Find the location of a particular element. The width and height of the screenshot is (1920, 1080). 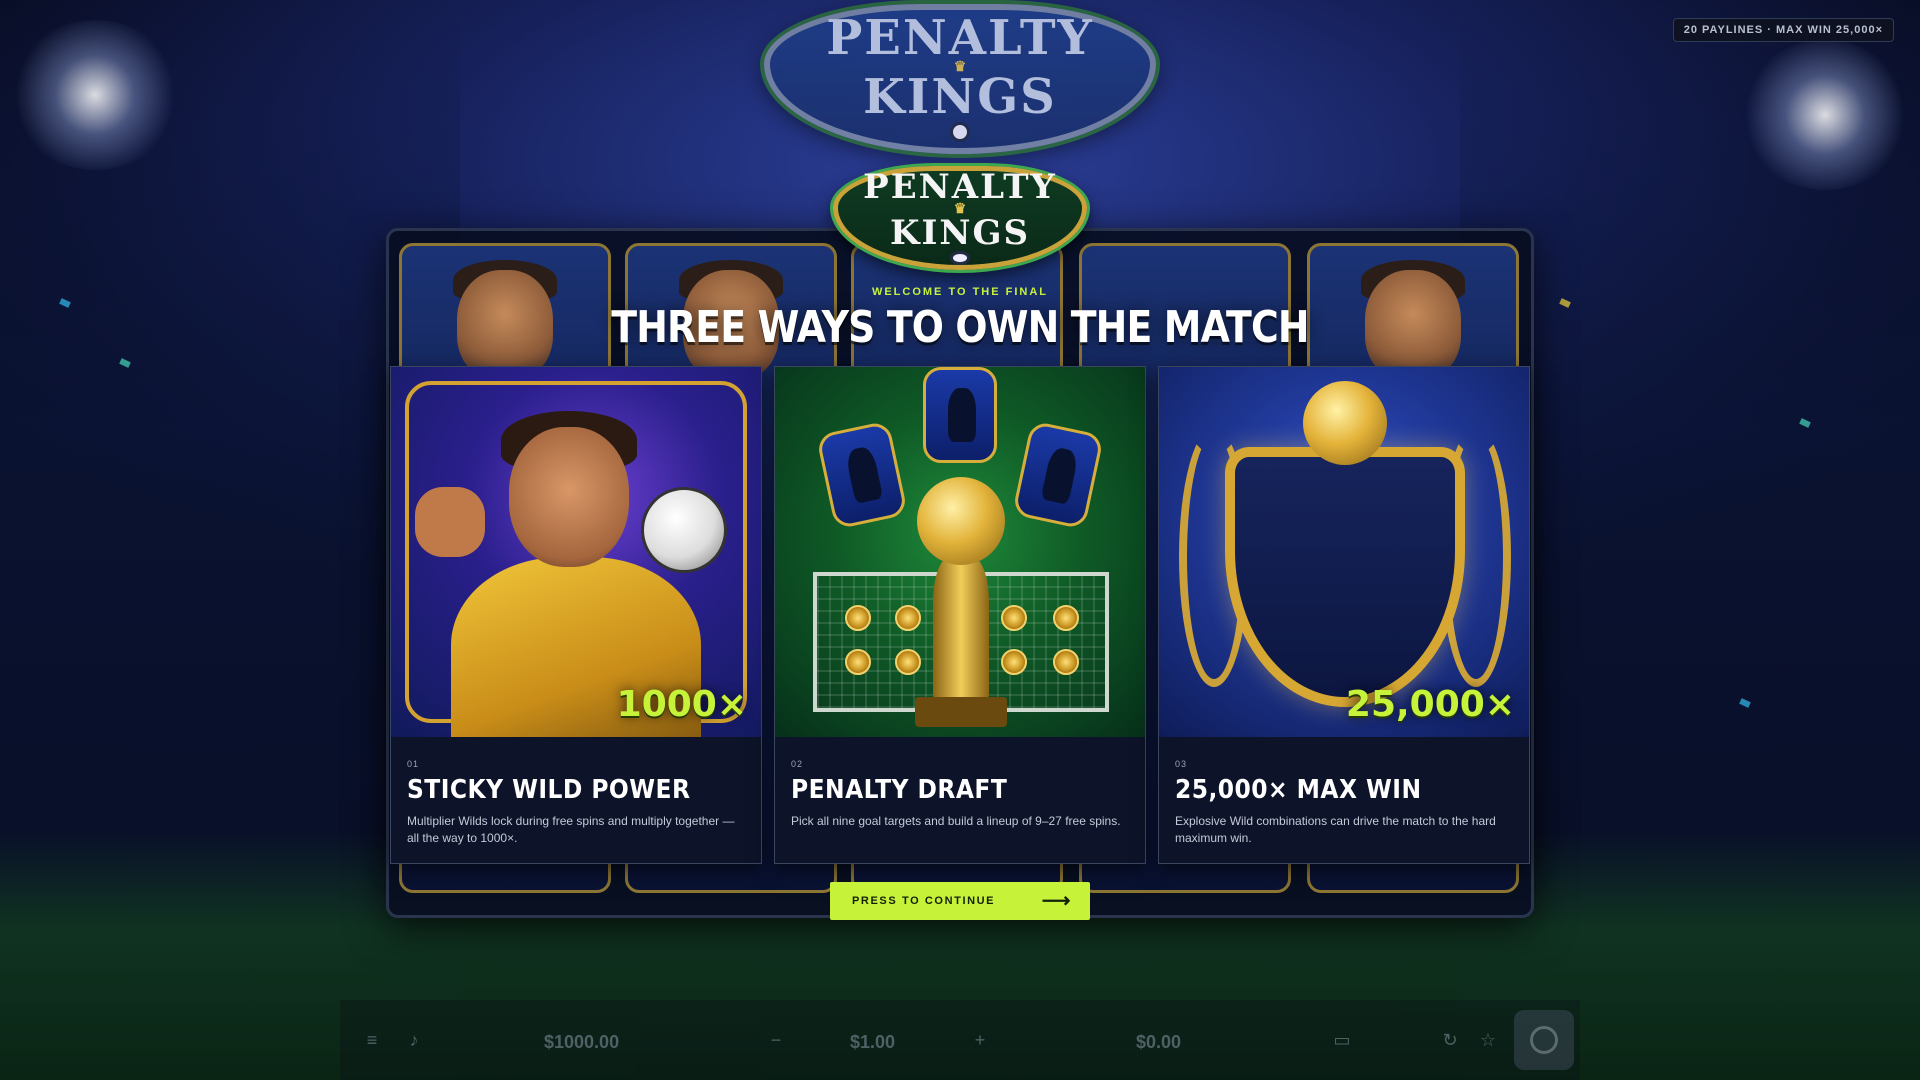

card-number: 01 is located at coordinates (413, 764).